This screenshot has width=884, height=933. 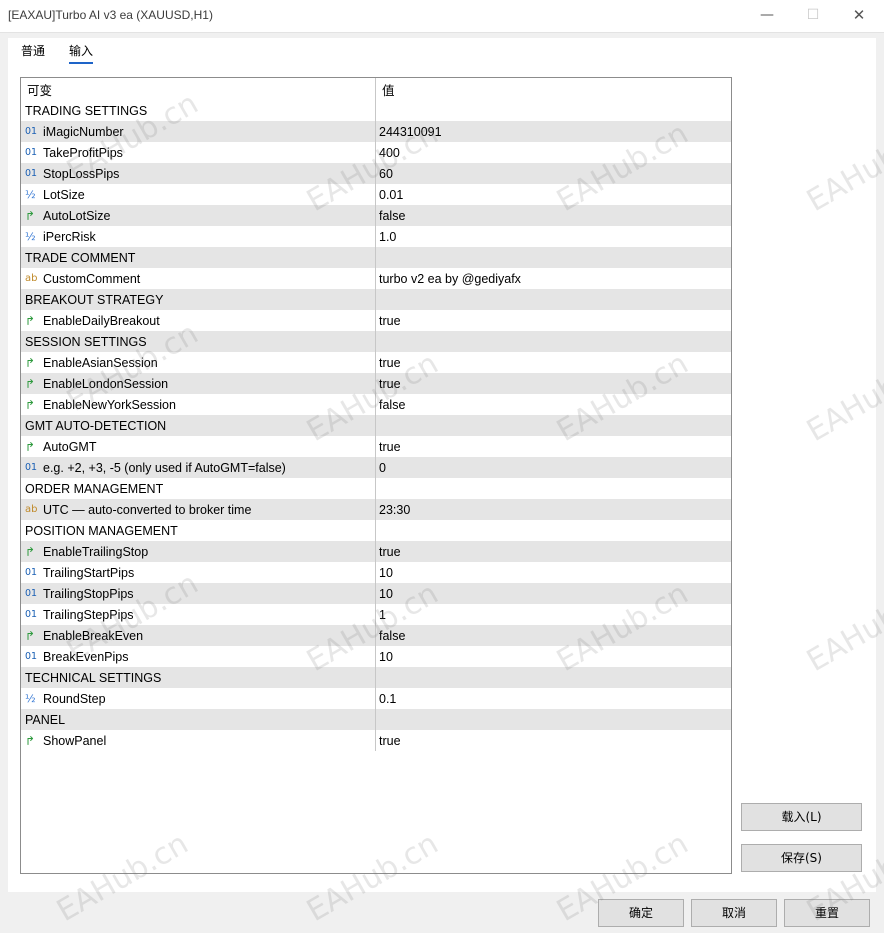 I want to click on load-button: 载入(L), so click(x=801, y=817).